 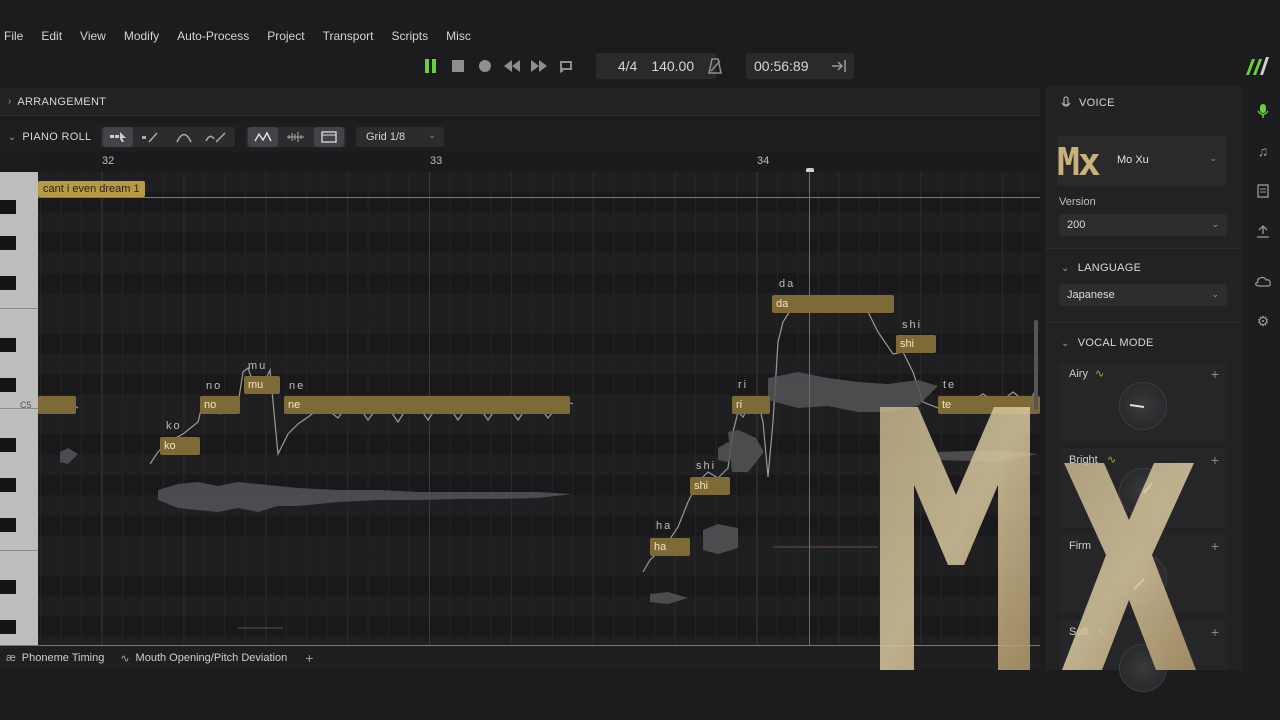 I want to click on voice-selector: Mx Mo Xu ⌄, so click(x=1142, y=161).